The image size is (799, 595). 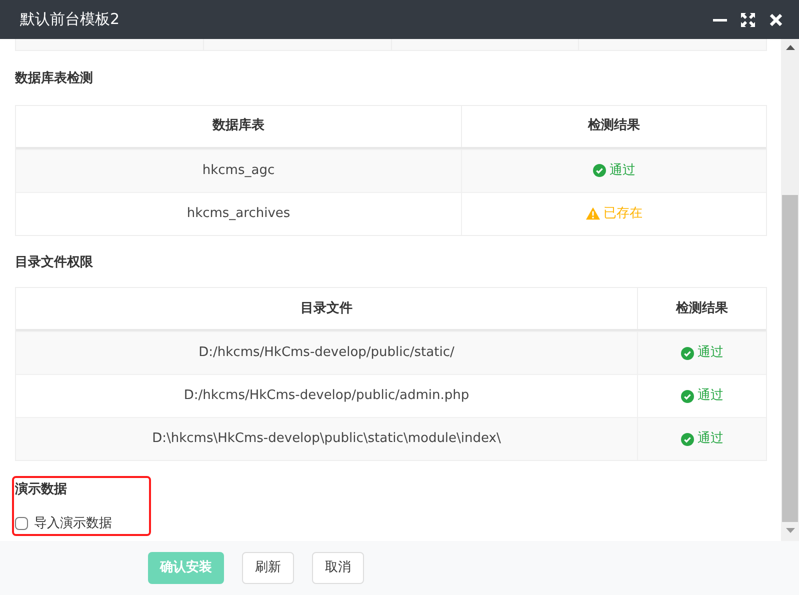 I want to click on section-heading: 演示数据, so click(x=41, y=489).